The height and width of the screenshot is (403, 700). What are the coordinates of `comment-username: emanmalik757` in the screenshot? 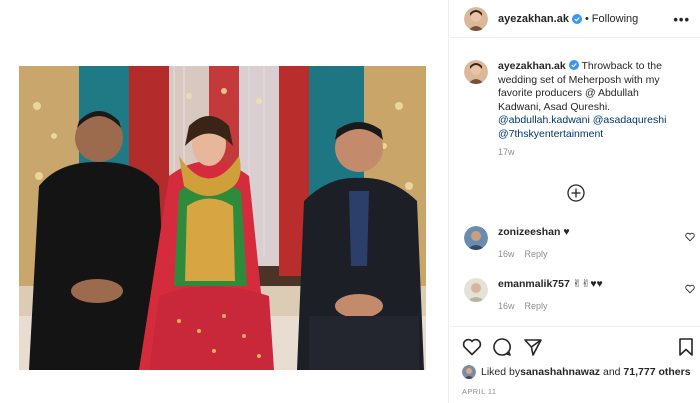 It's located at (534, 284).